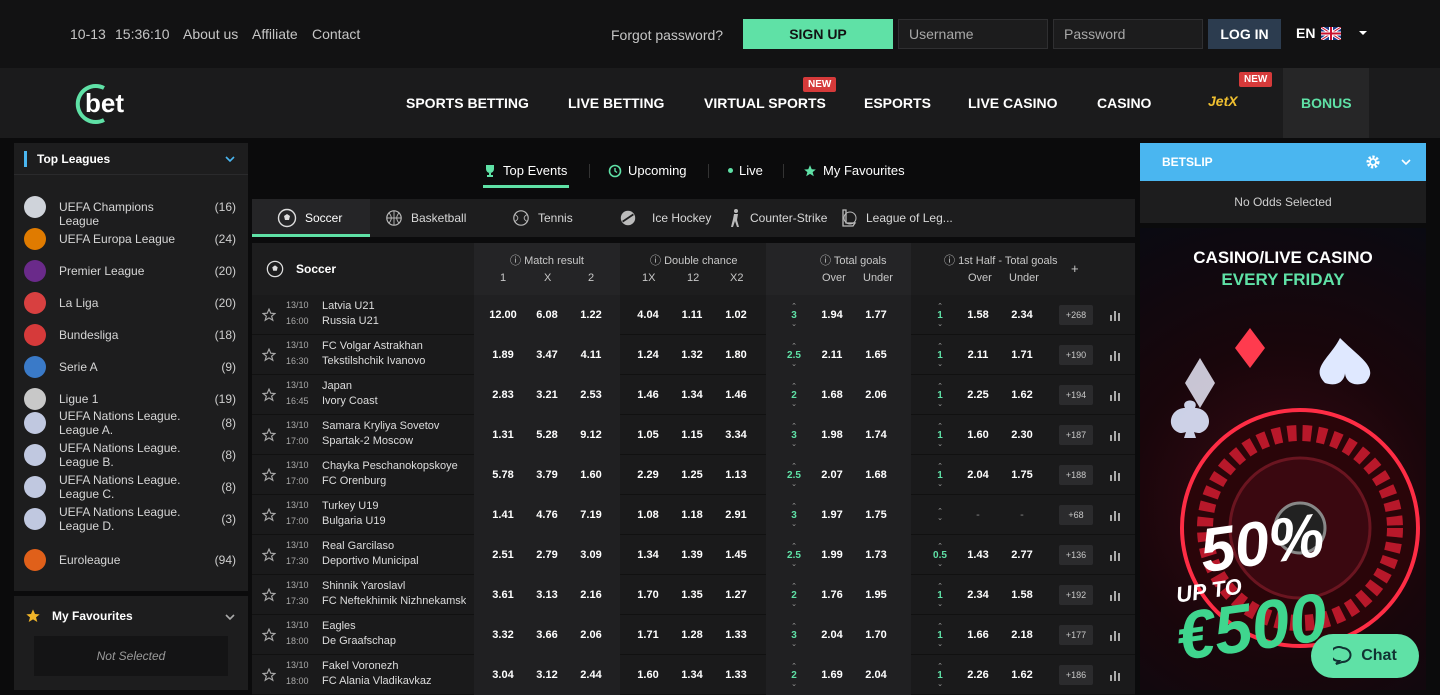 The image size is (1440, 695). Describe the element at coordinates (503, 395) in the screenshot. I see `odd-button: 2.83` at that location.